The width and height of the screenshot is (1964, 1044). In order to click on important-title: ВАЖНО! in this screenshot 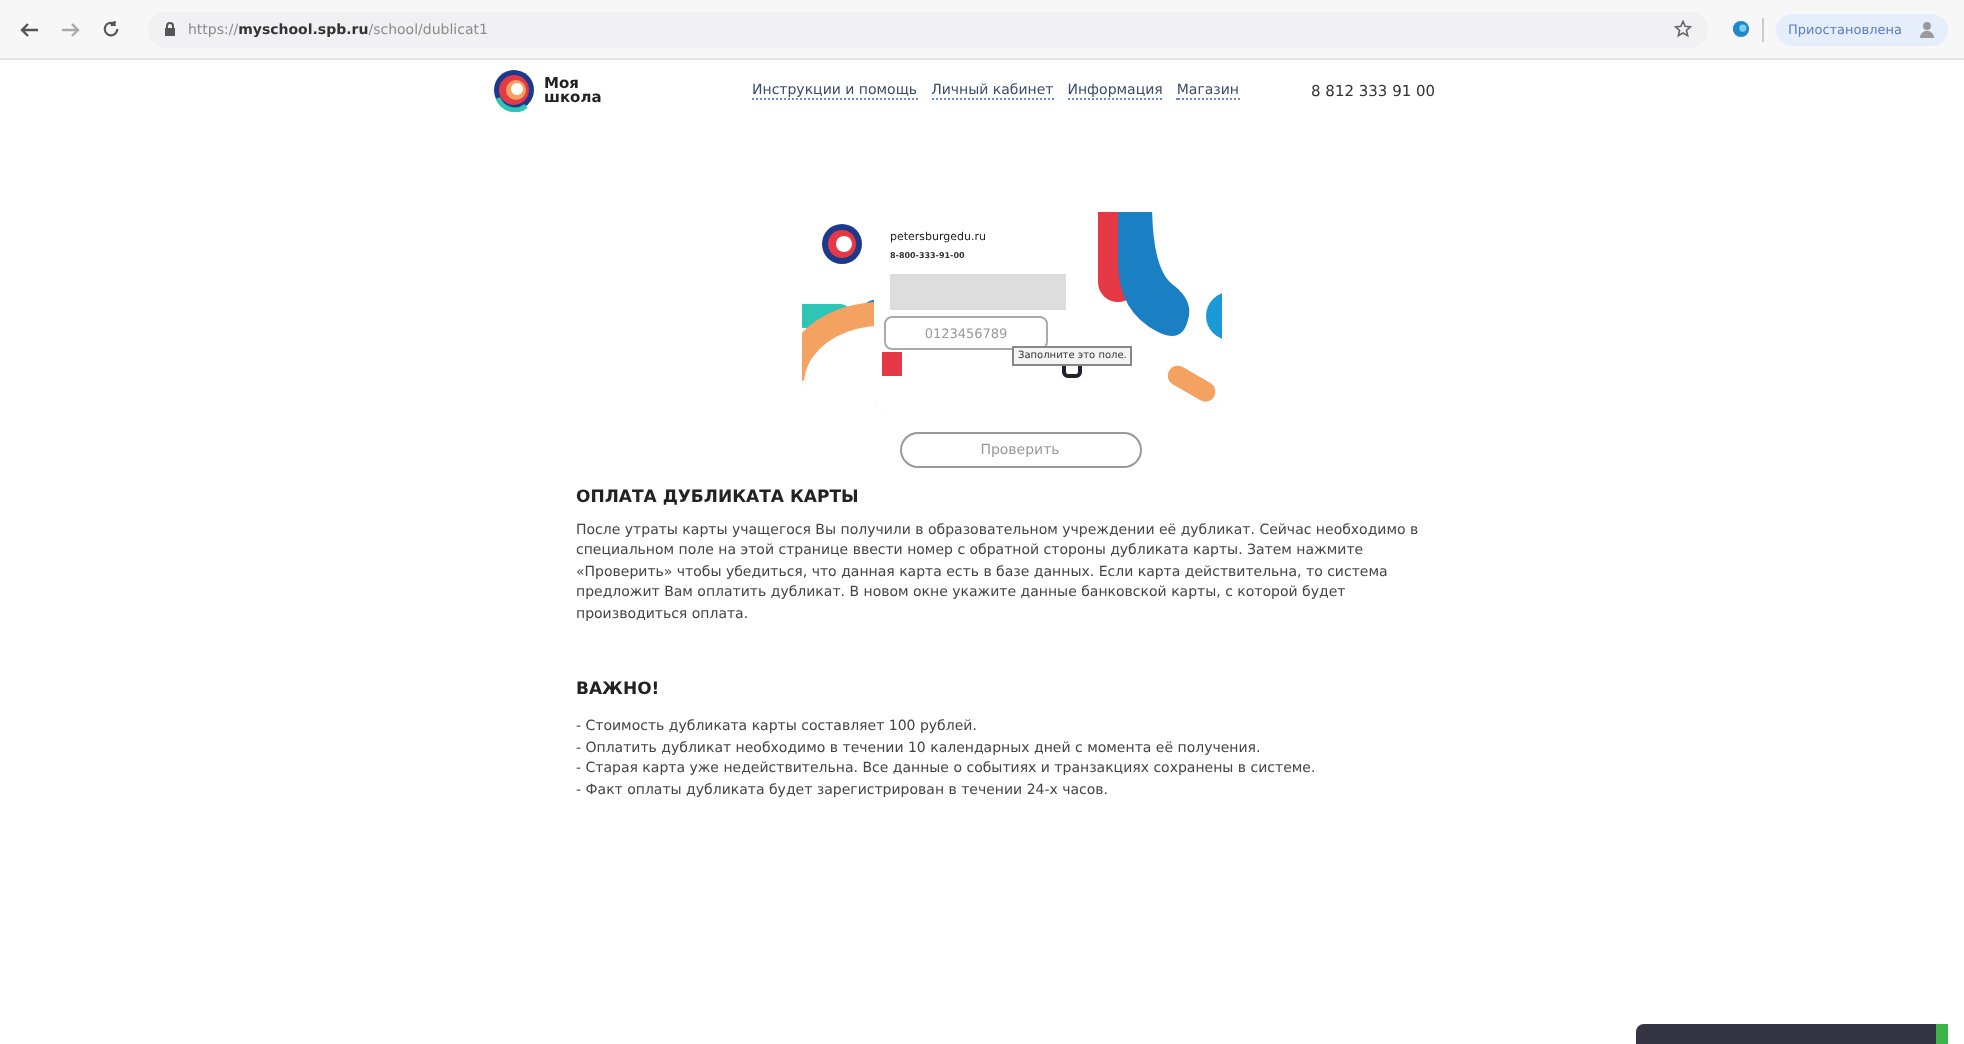, I will do `click(619, 690)`.